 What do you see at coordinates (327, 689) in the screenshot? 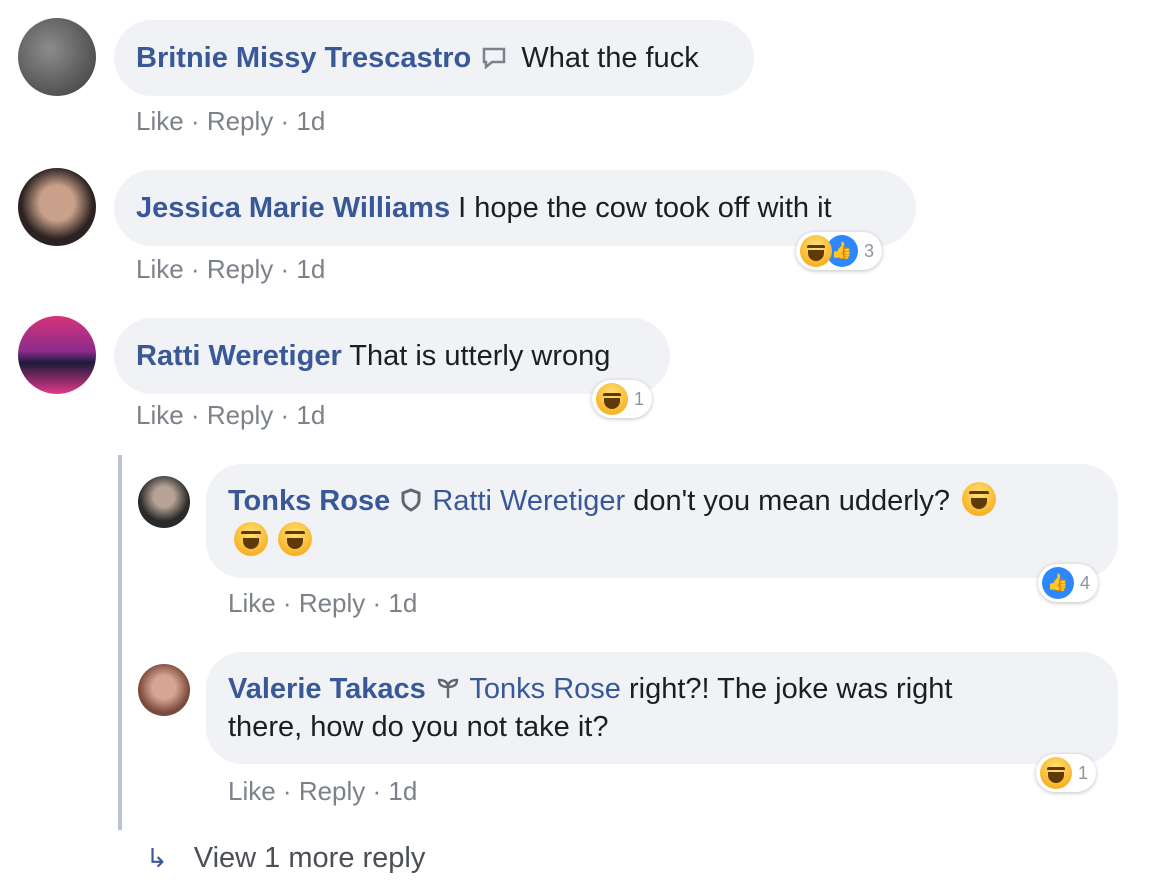
I see `reply-author: Valerie Takacs` at bounding box center [327, 689].